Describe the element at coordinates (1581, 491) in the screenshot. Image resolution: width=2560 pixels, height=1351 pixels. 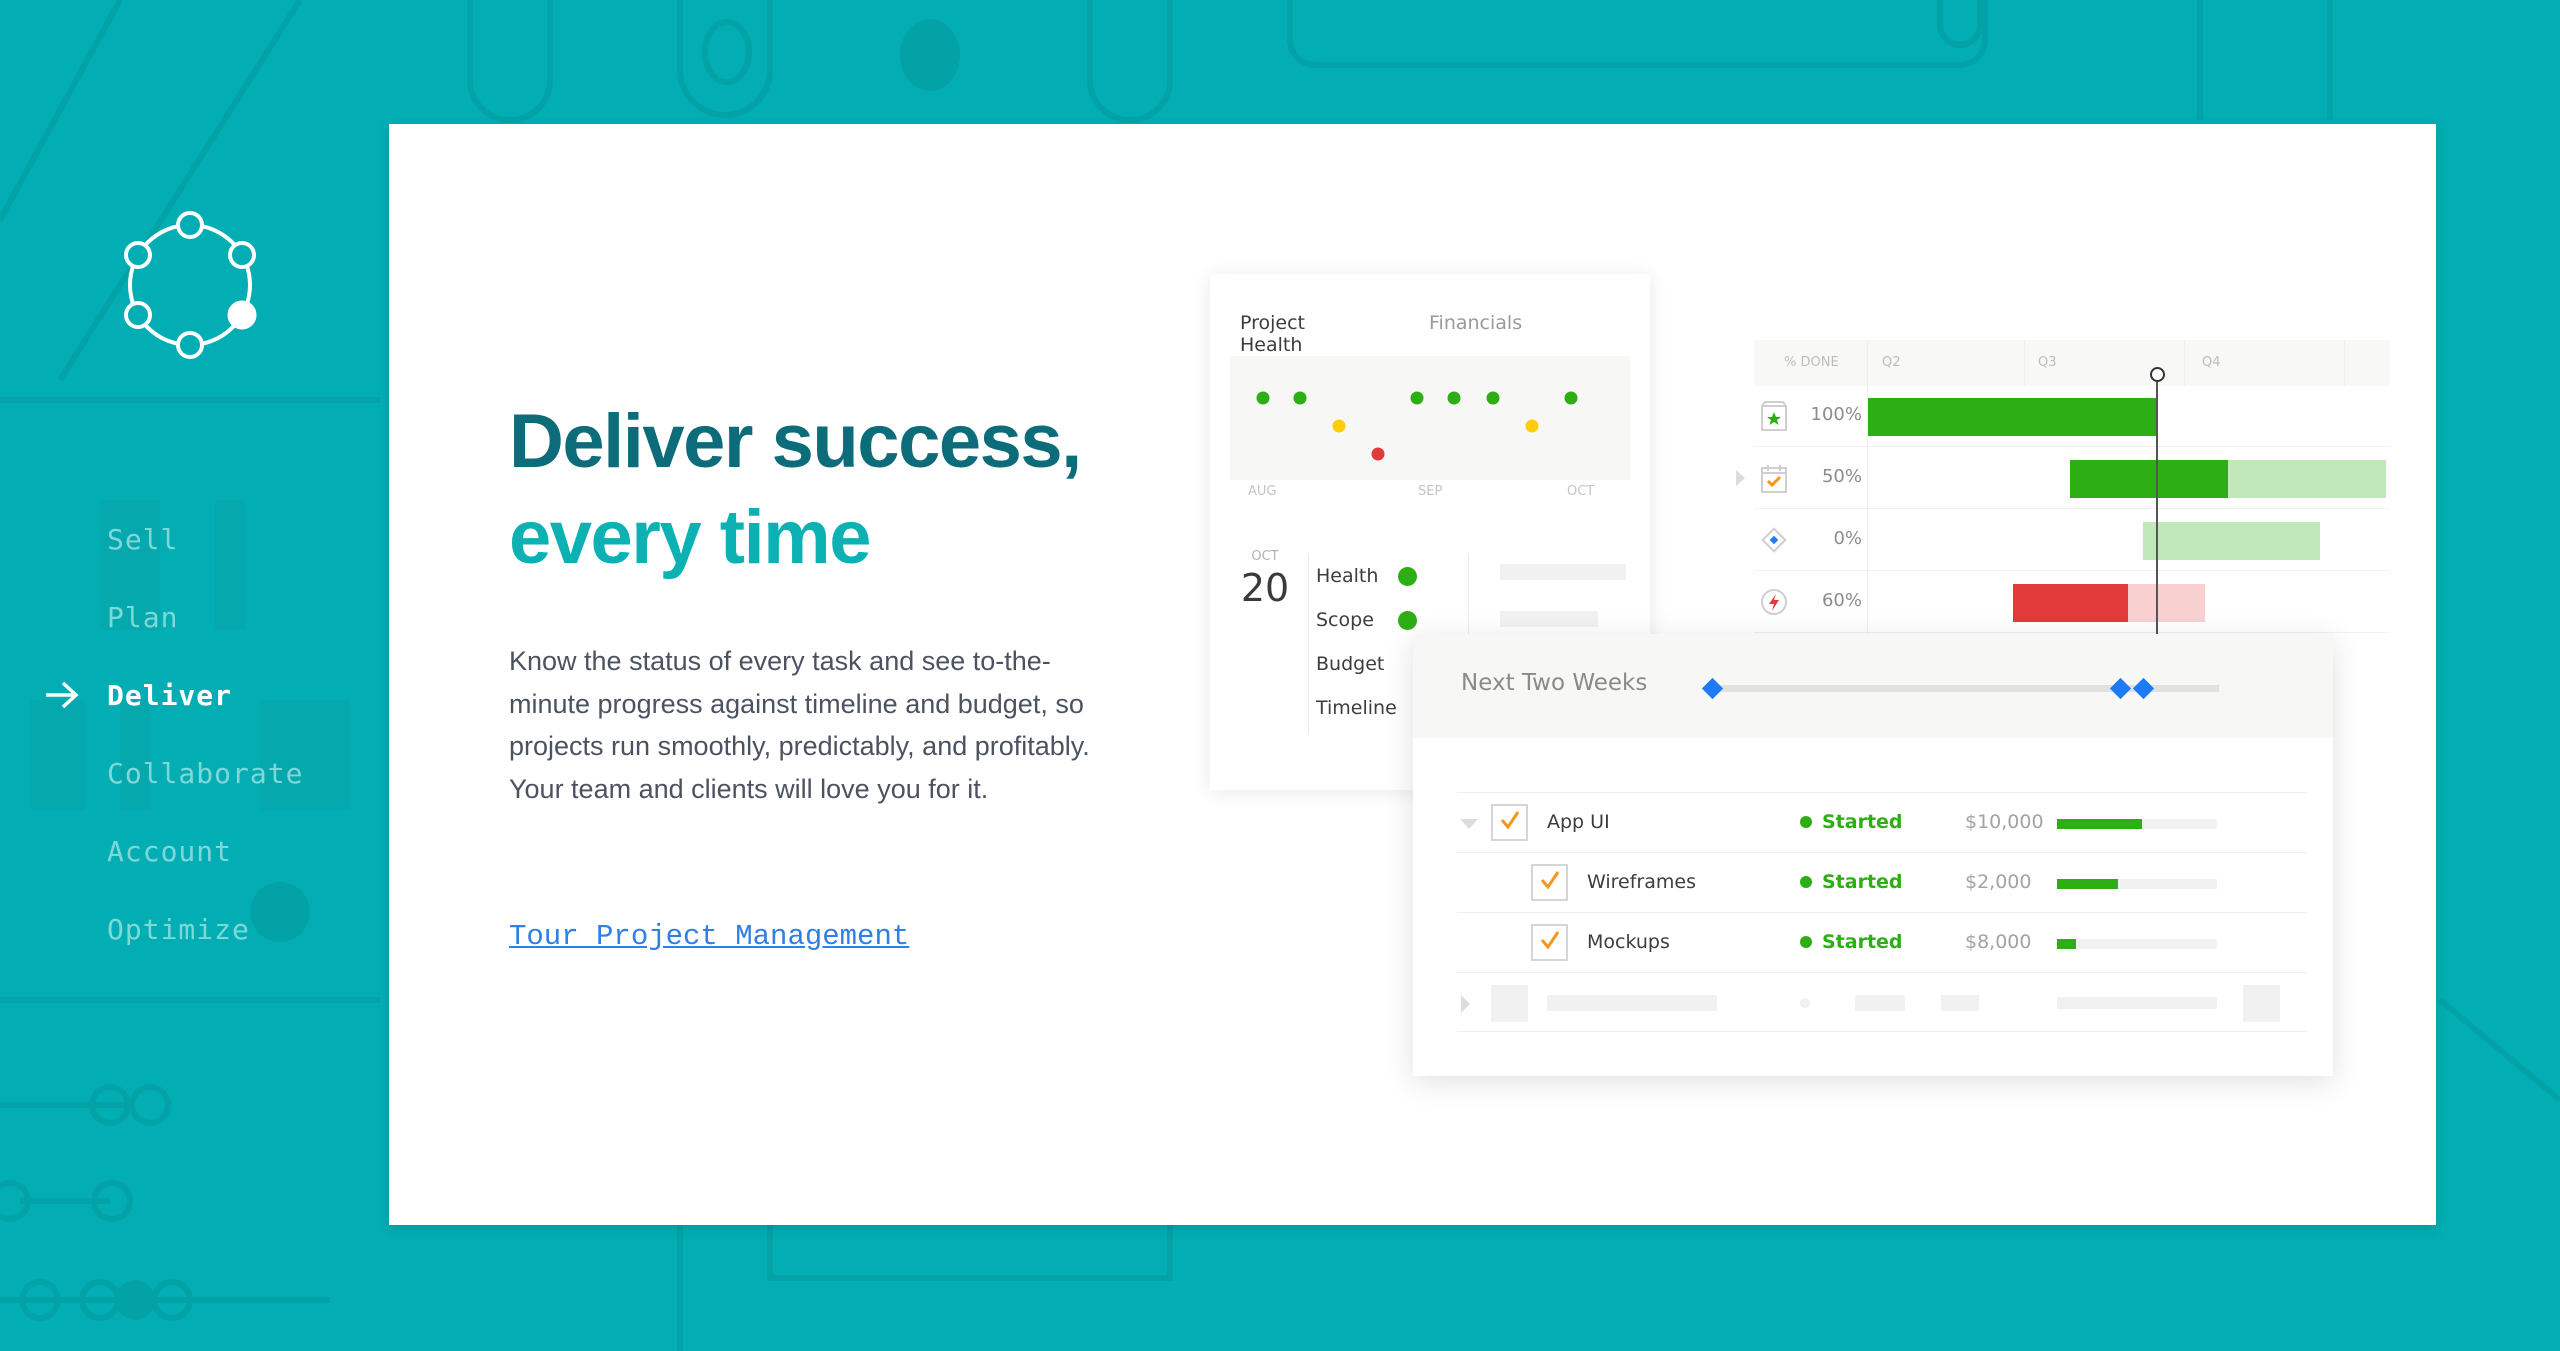
I see `month-label: OCT` at that location.